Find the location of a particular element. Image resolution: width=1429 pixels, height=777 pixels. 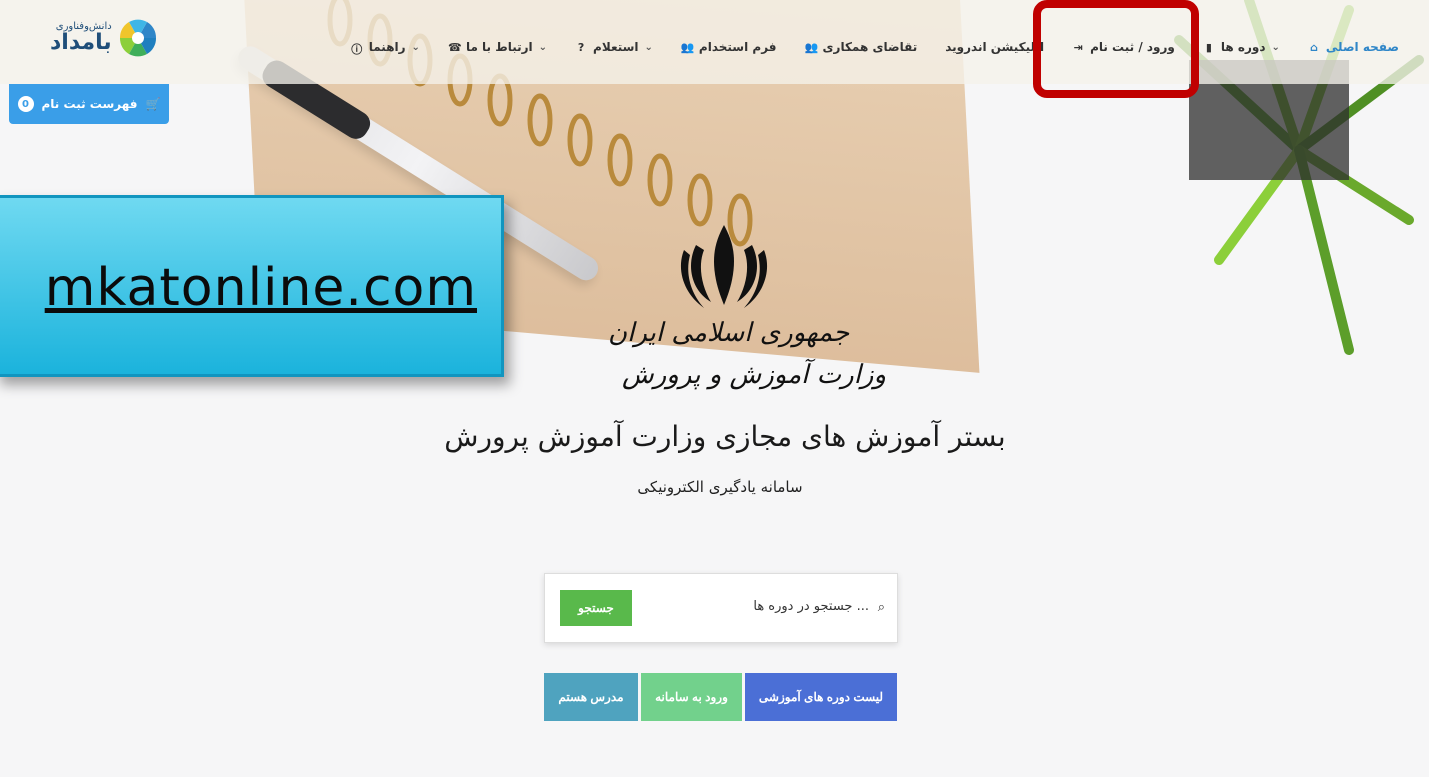

nav-help: ⓘ راهنما ⌄ is located at coordinates (385, 48).